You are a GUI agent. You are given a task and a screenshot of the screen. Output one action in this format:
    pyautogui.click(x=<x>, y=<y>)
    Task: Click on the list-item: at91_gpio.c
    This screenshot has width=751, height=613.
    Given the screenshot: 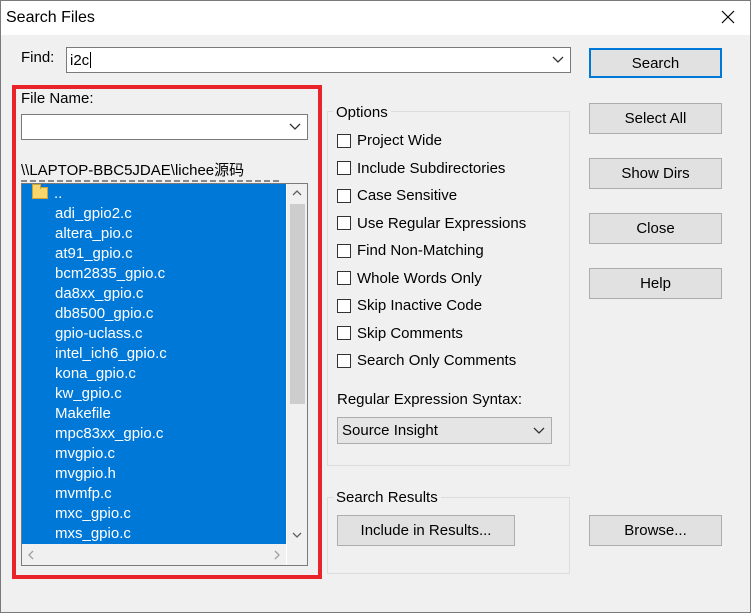 What is the action you would take?
    pyautogui.click(x=154, y=254)
    